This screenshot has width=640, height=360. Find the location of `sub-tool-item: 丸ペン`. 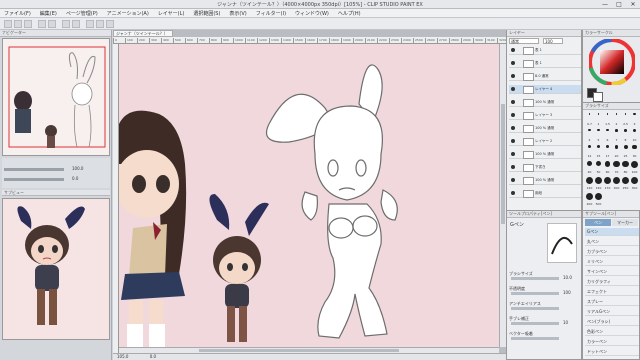

sub-tool-item: 丸ペン is located at coordinates (612, 242).